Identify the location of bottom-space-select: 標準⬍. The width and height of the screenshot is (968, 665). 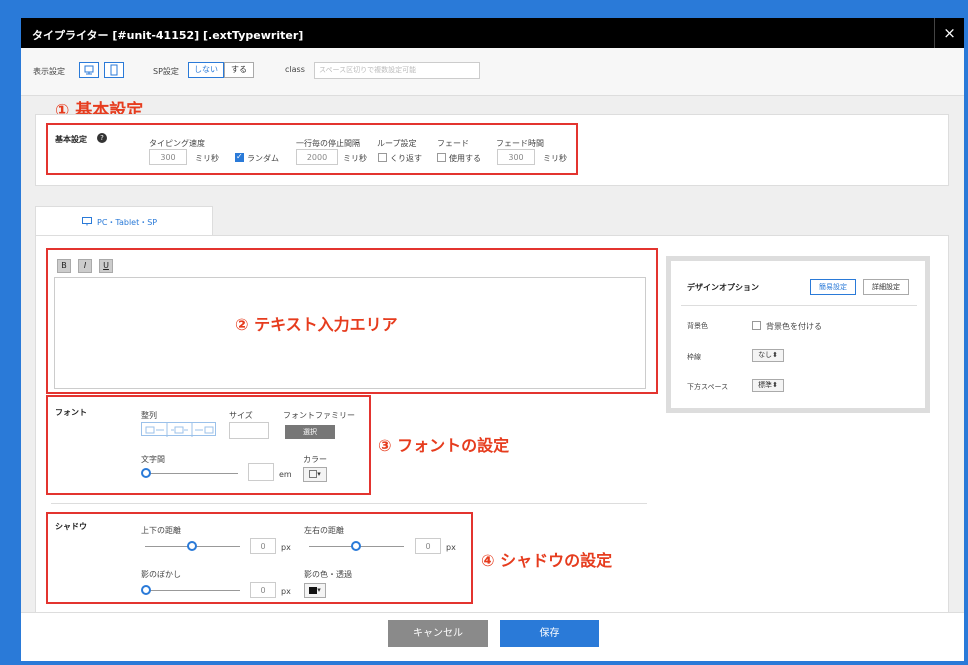
(768, 385).